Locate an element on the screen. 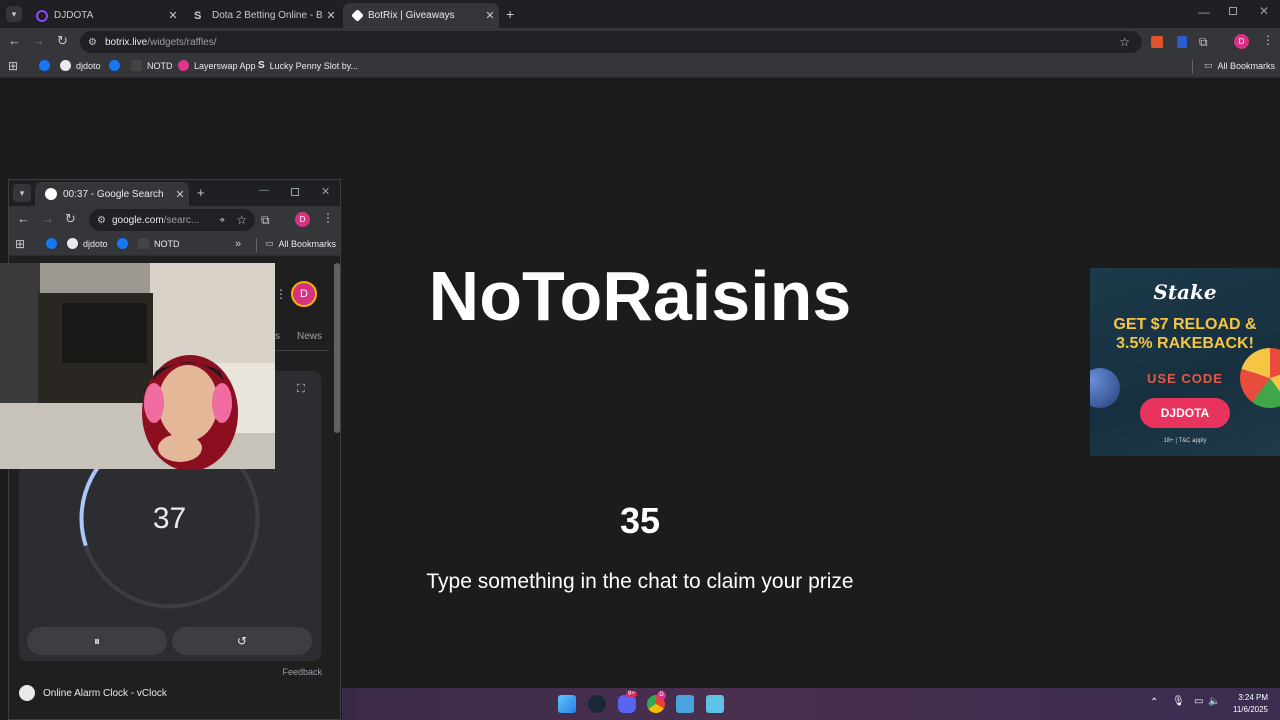 This screenshot has height=720, width=1280. twitch-like-icon is located at coordinates (42, 15).